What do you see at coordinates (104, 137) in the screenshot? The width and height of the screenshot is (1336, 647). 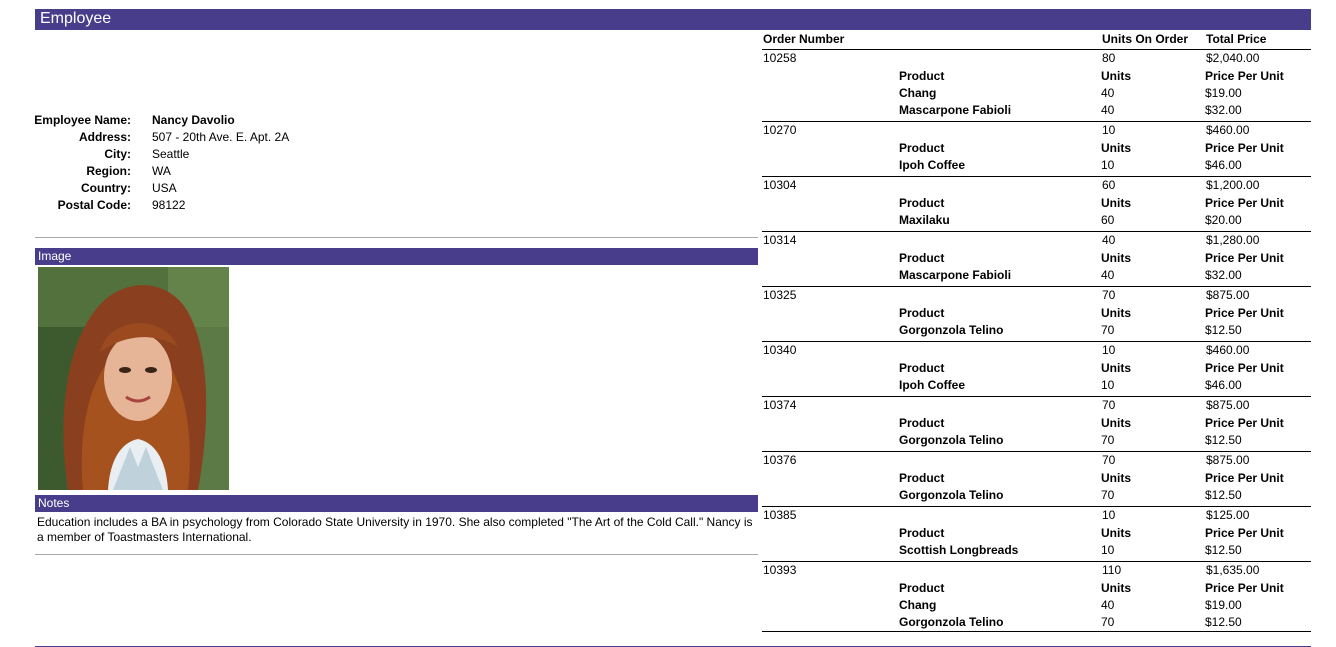 I see `info-label: Address:` at bounding box center [104, 137].